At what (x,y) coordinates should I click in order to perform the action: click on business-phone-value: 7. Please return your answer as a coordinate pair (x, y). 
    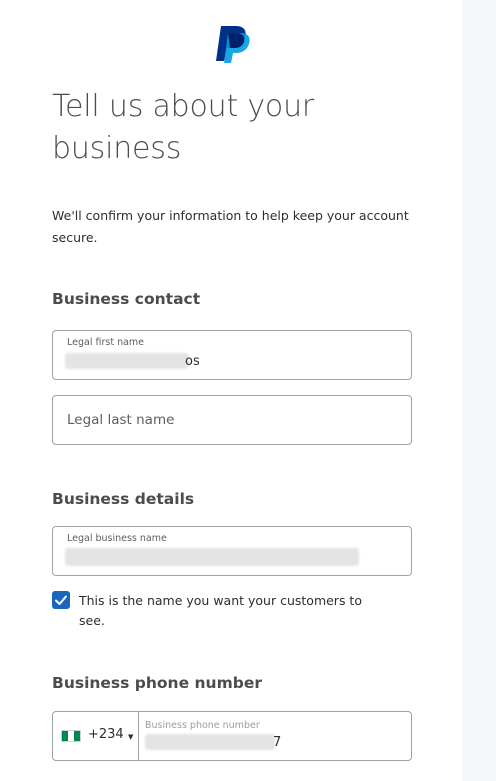
    Looking at the image, I should click on (277, 742).